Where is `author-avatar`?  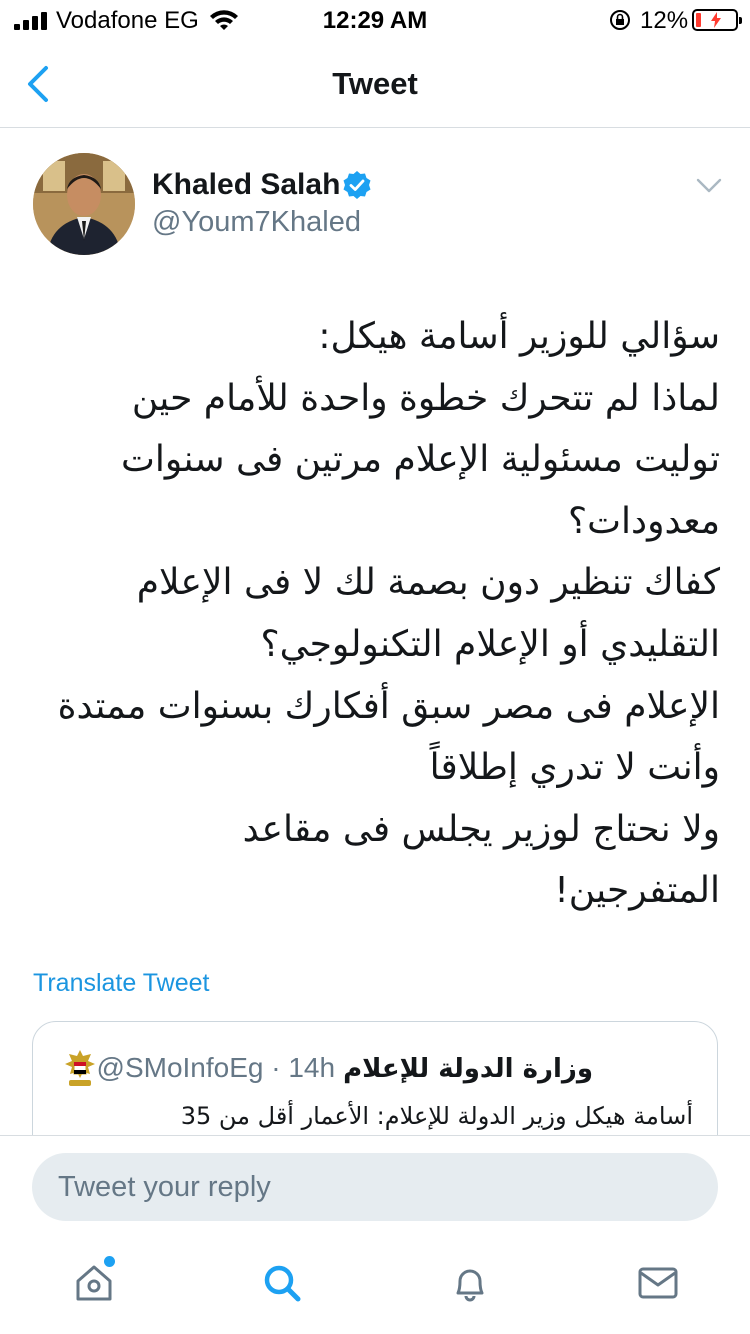
author-avatar is located at coordinates (84, 204).